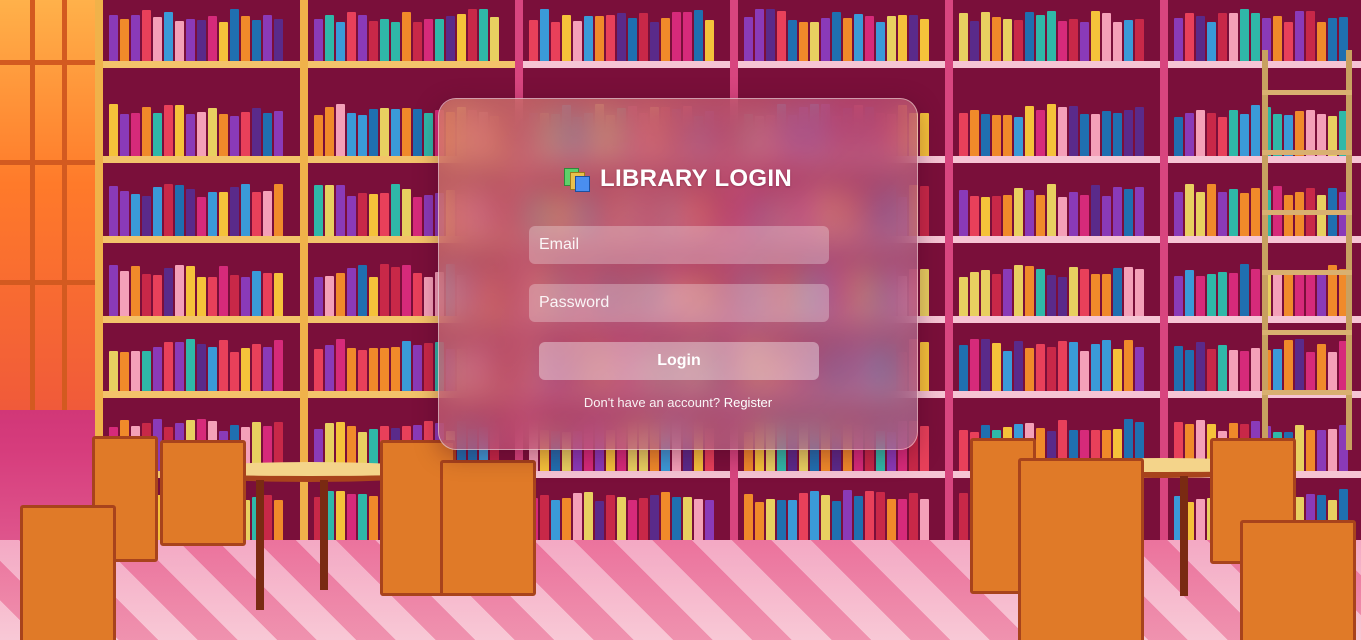 The height and width of the screenshot is (640, 1361). I want to click on register-link: Register, so click(748, 402).